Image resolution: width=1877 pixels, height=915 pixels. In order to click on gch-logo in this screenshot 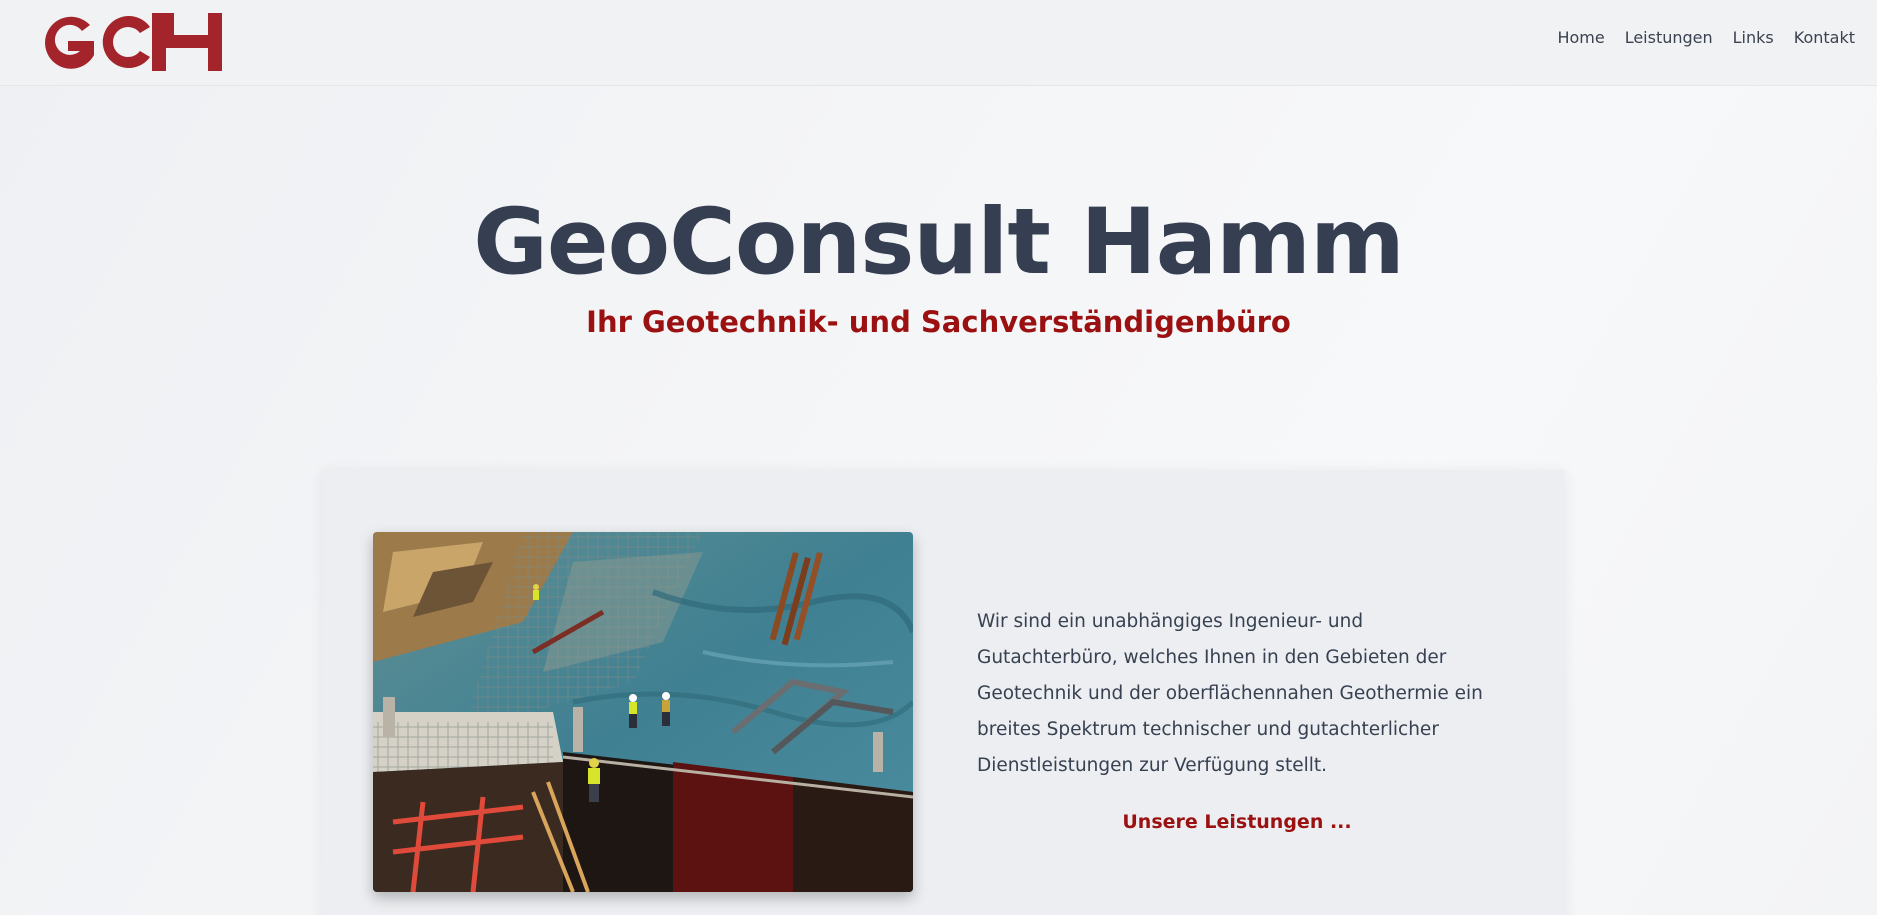, I will do `click(129, 42)`.